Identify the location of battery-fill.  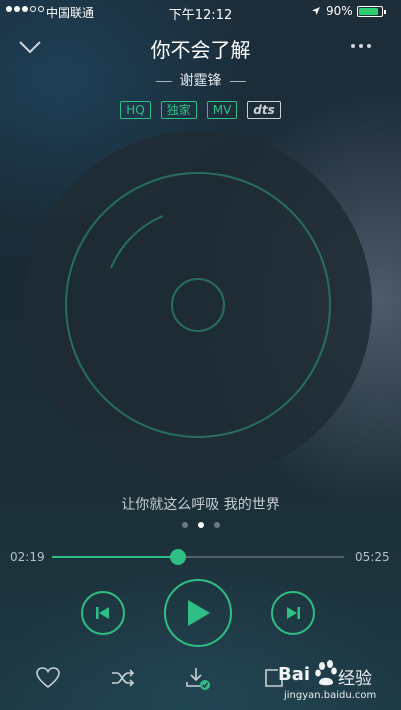
(369, 11).